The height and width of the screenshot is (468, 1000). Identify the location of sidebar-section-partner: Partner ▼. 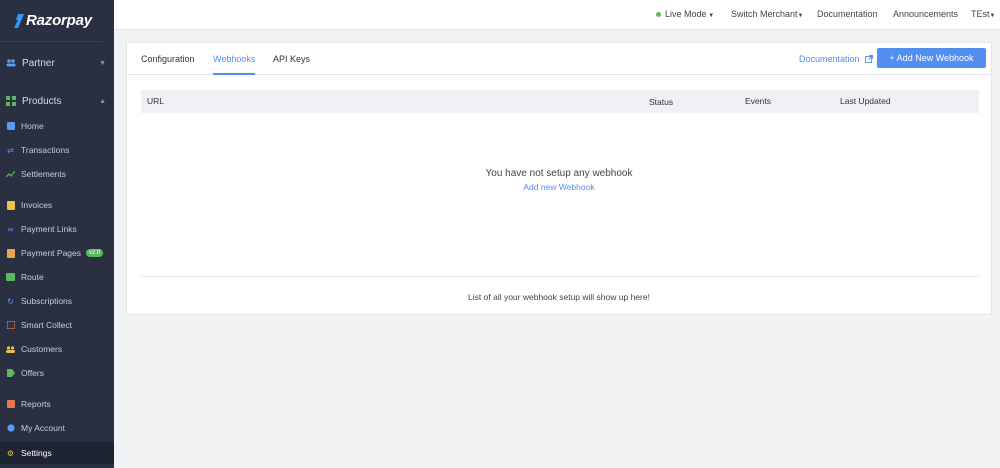
(57, 63).